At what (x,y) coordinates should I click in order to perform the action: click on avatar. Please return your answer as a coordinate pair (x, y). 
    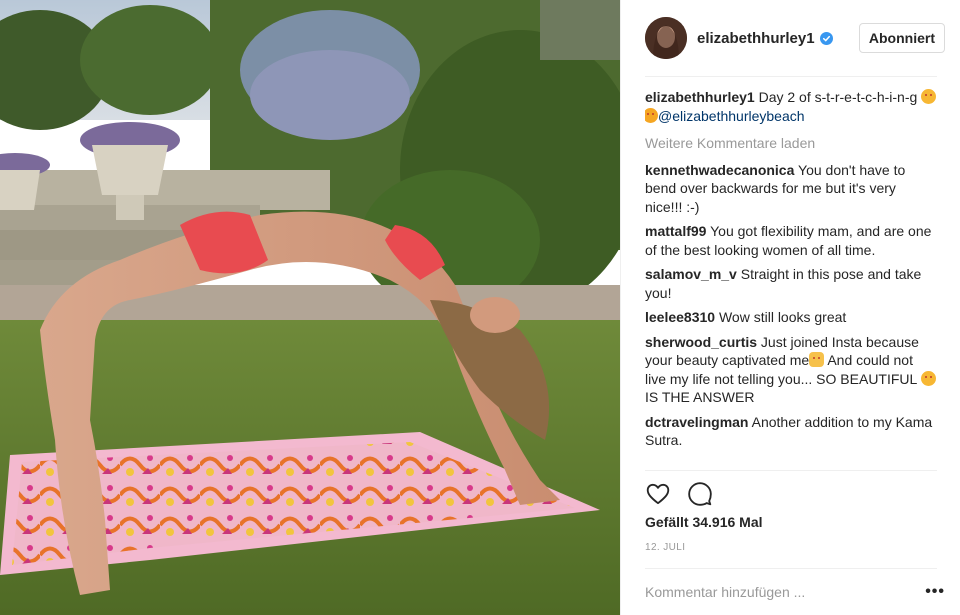
    Looking at the image, I should click on (666, 38).